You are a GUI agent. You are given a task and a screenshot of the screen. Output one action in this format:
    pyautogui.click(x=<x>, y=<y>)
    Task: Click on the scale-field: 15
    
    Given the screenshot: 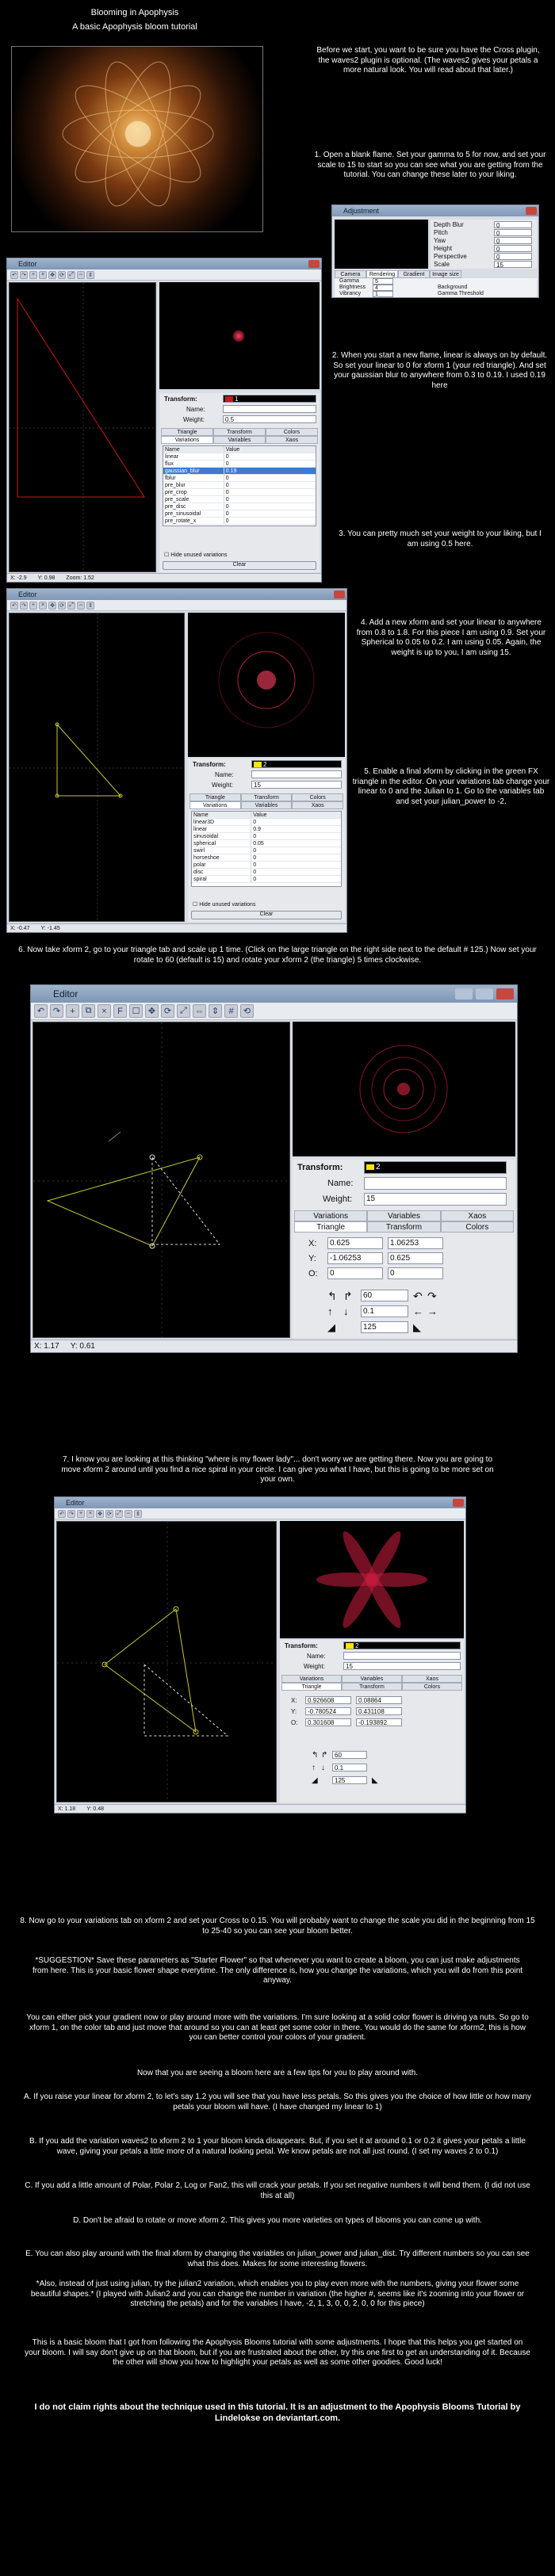 What is the action you would take?
    pyautogui.click(x=513, y=265)
    